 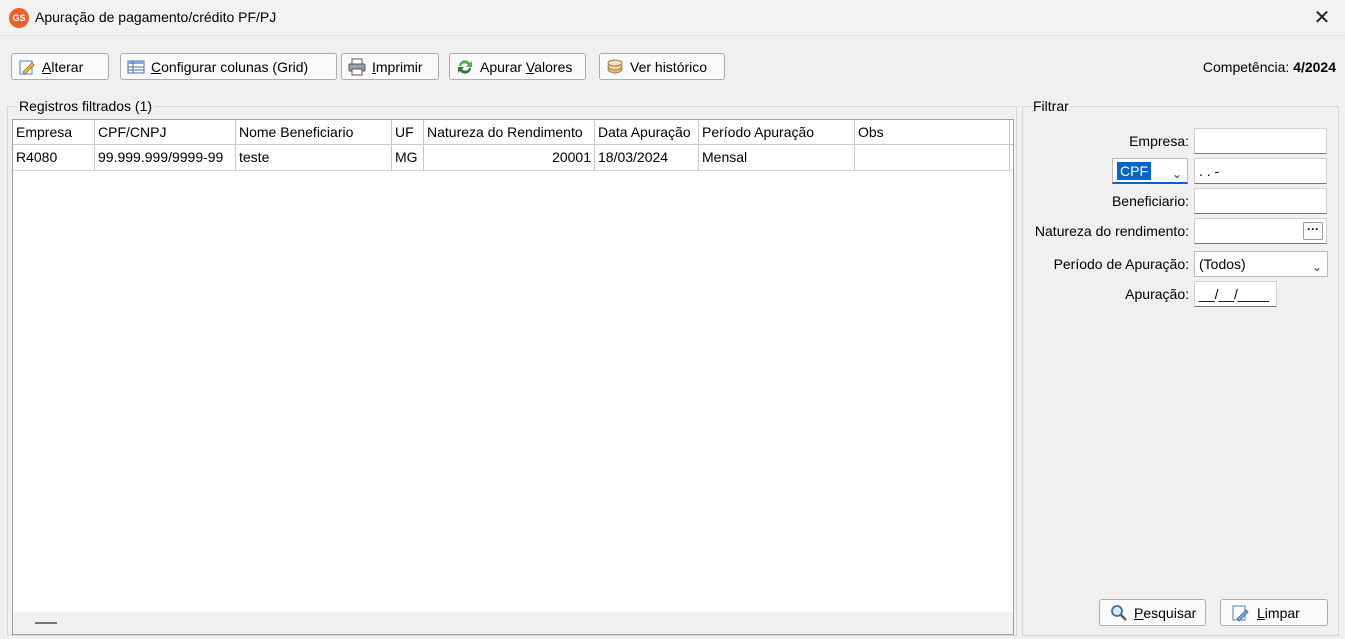 I want to click on beneficiario-label: Beneficiario:, so click(x=1150, y=201).